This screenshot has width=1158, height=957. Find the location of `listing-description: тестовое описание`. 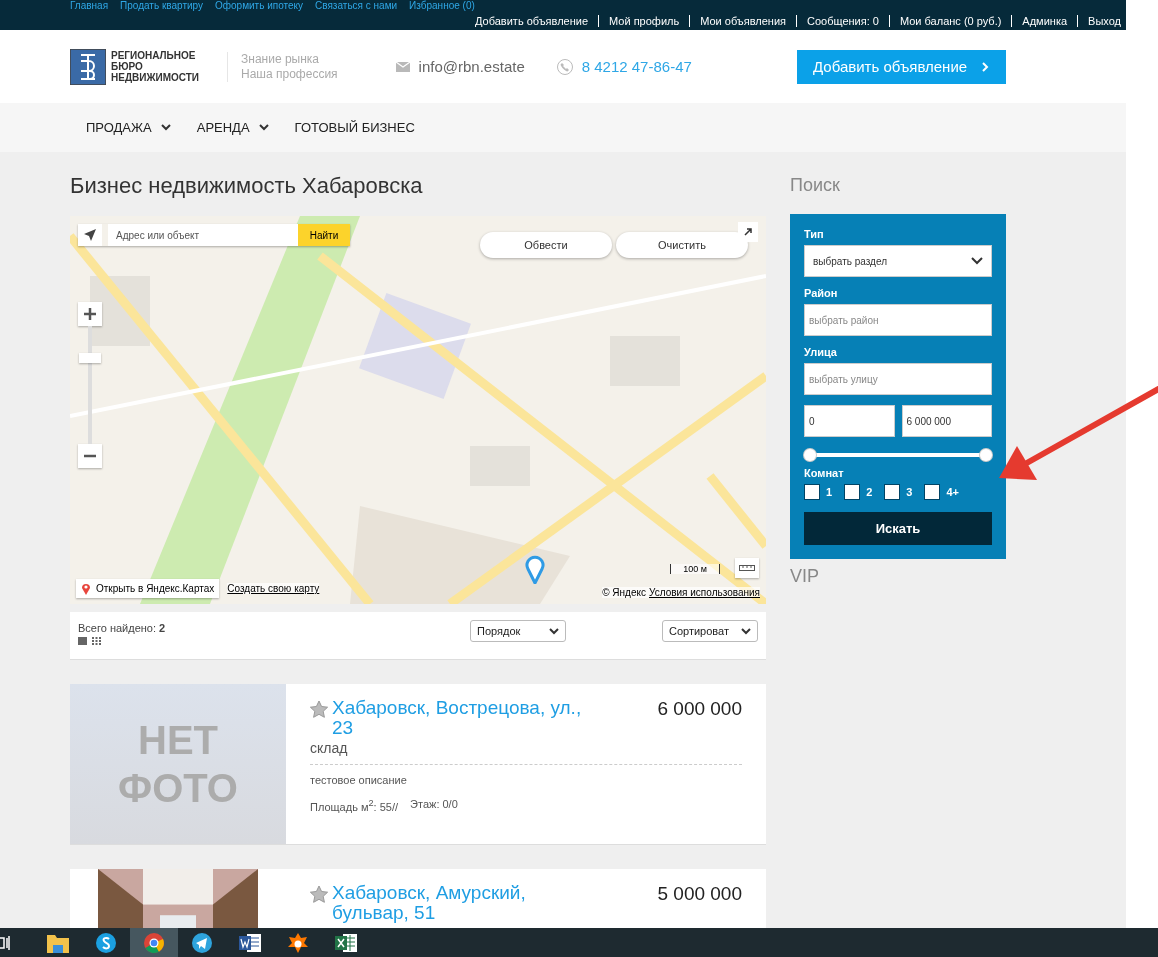

listing-description: тестовое описание is located at coordinates (359, 780).